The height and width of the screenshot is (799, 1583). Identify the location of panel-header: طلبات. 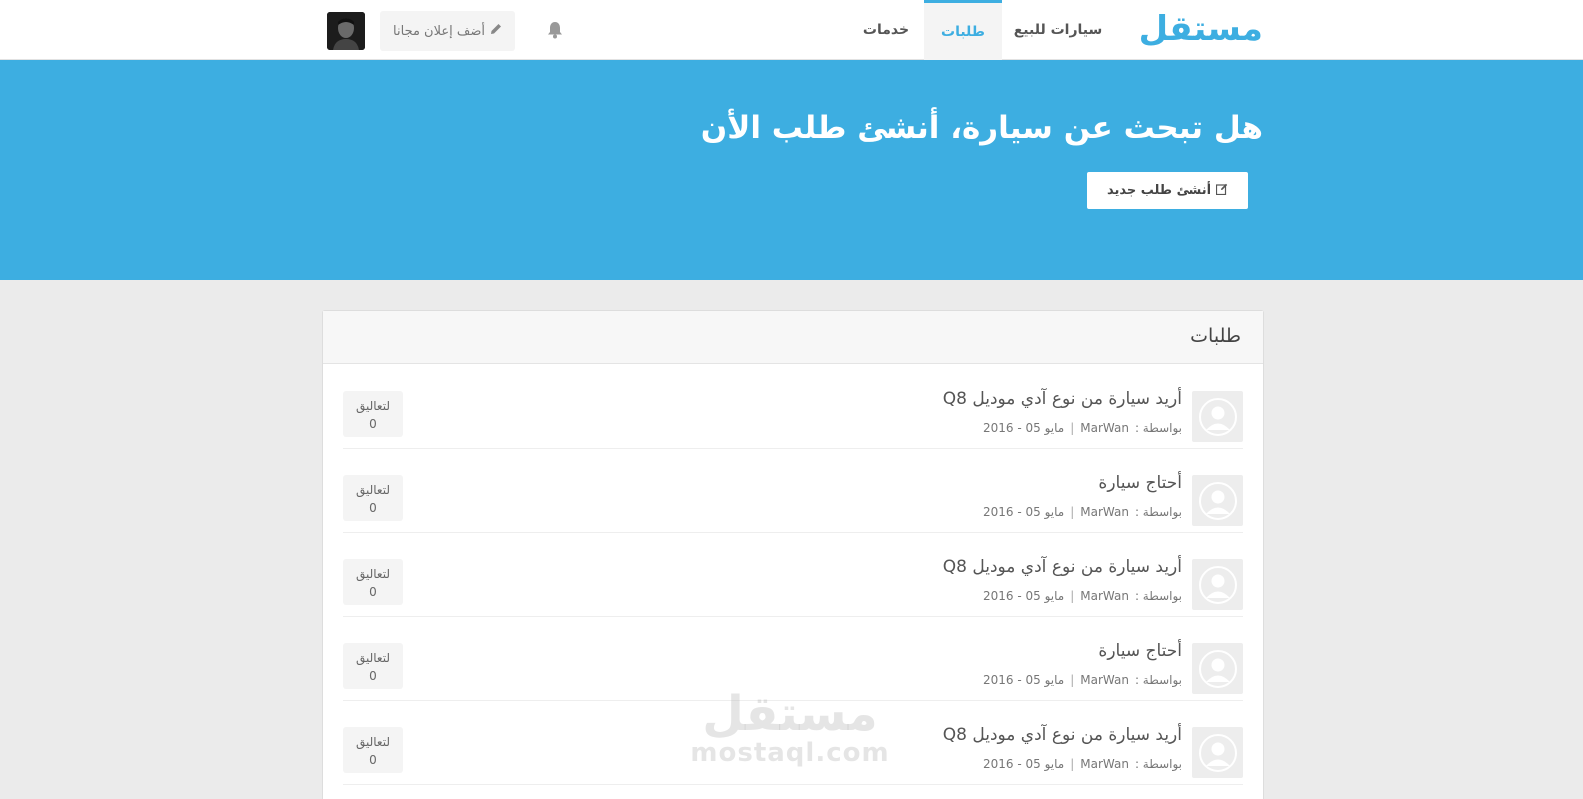
(793, 337).